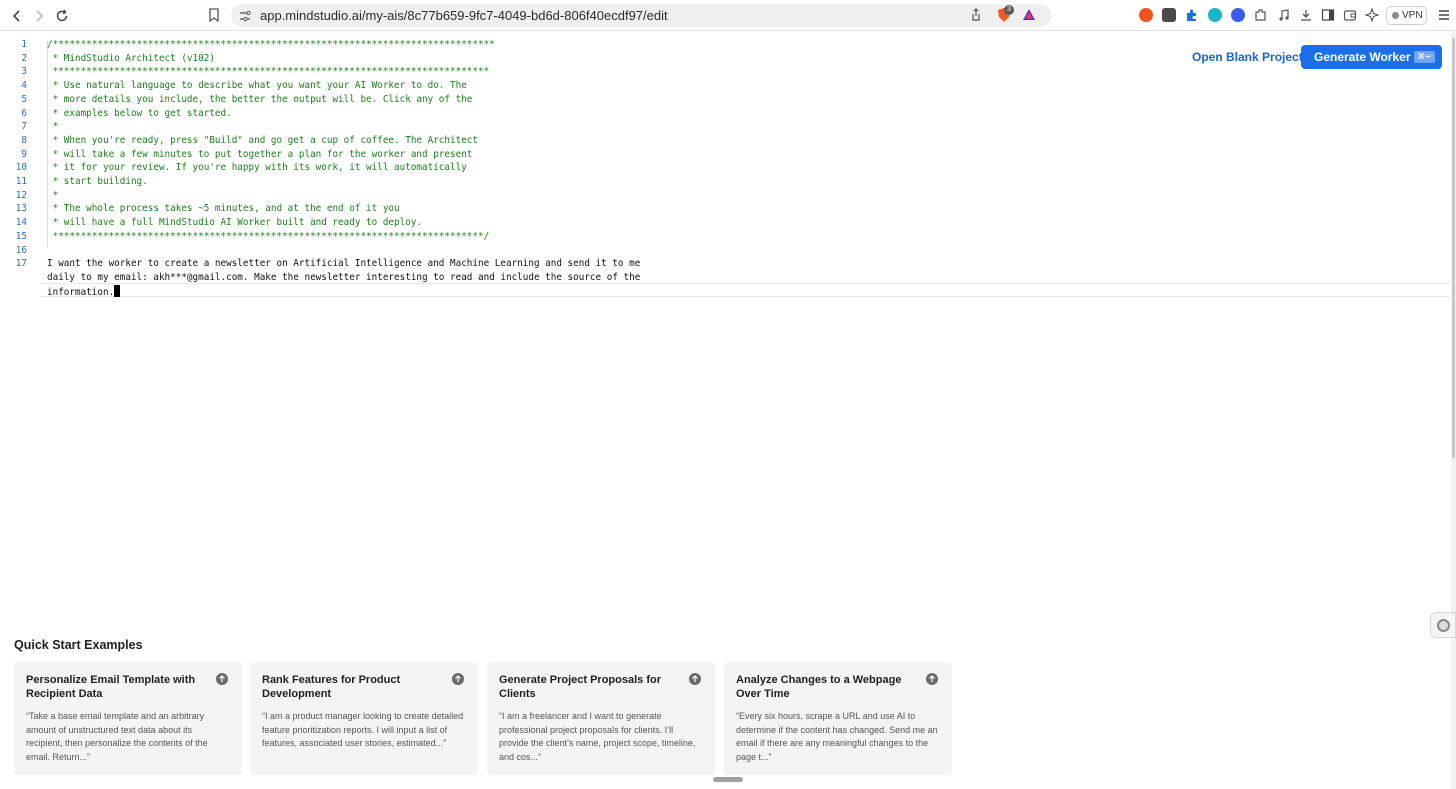 This screenshot has height=789, width=1456. Describe the element at coordinates (139, 113) in the screenshot. I see `line-text: * examples below to get started.` at that location.